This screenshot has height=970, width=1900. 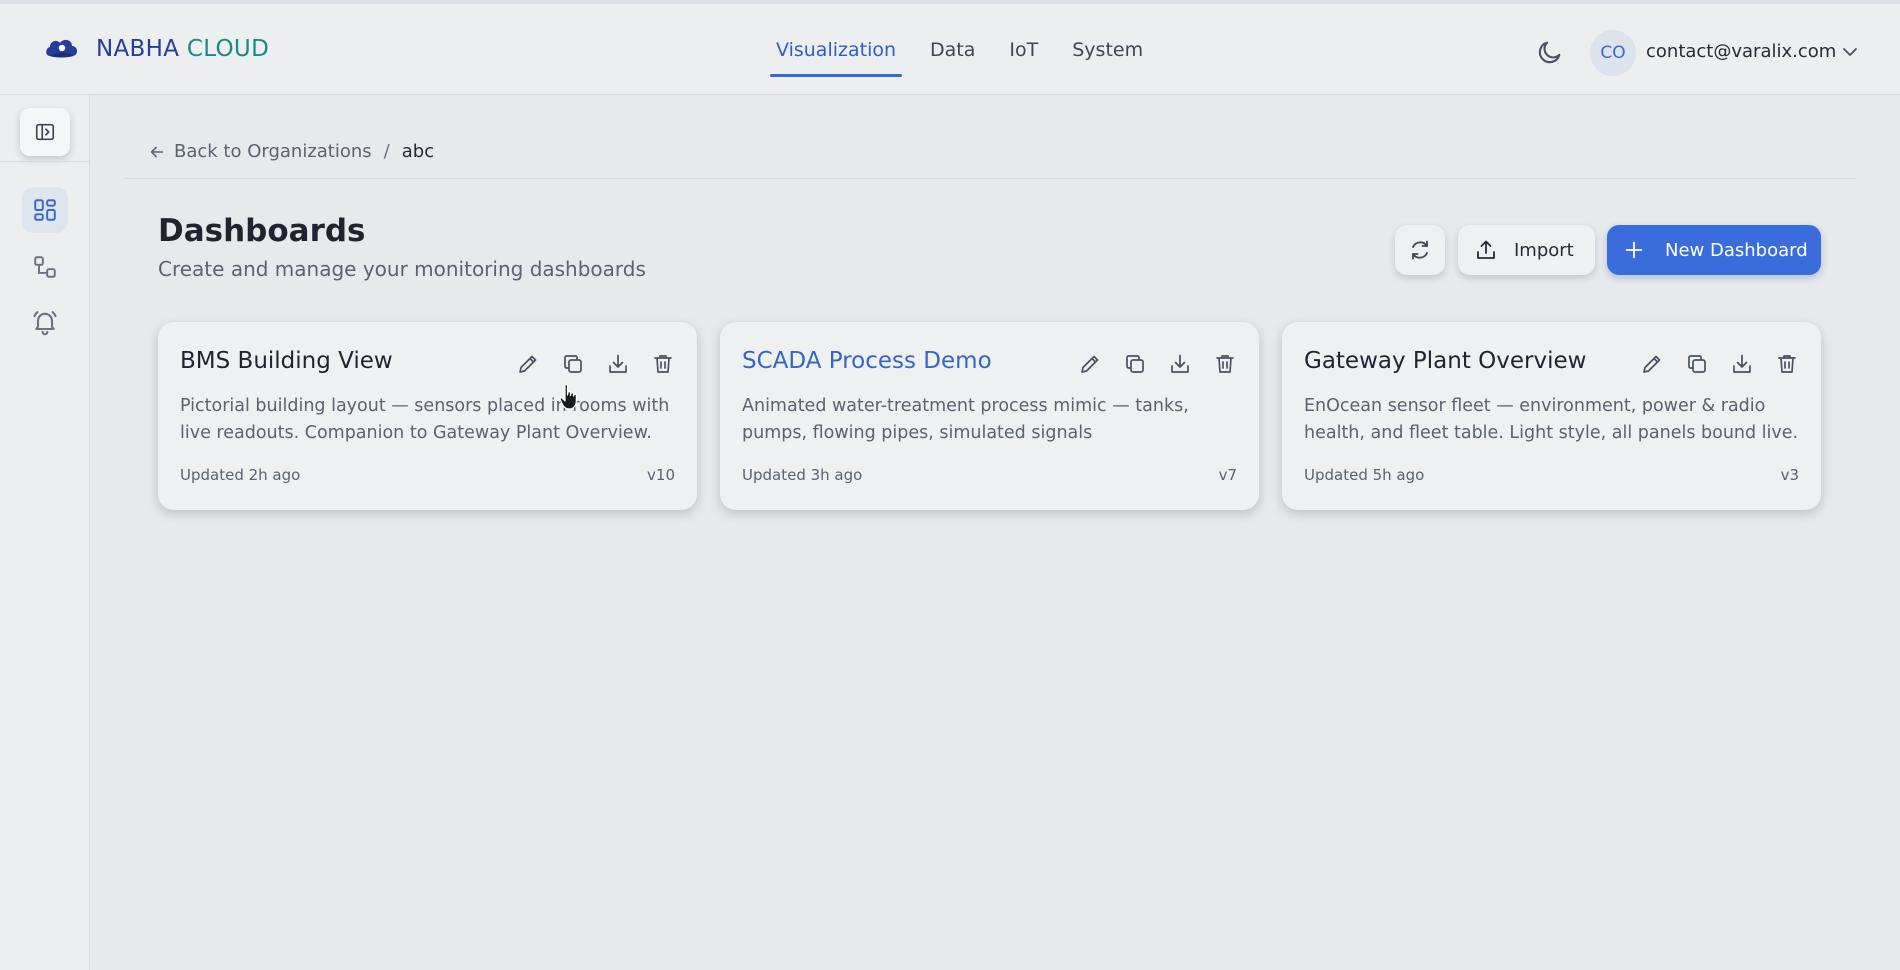 I want to click on user-email: contact@varalix.com, so click(x=1741, y=51).